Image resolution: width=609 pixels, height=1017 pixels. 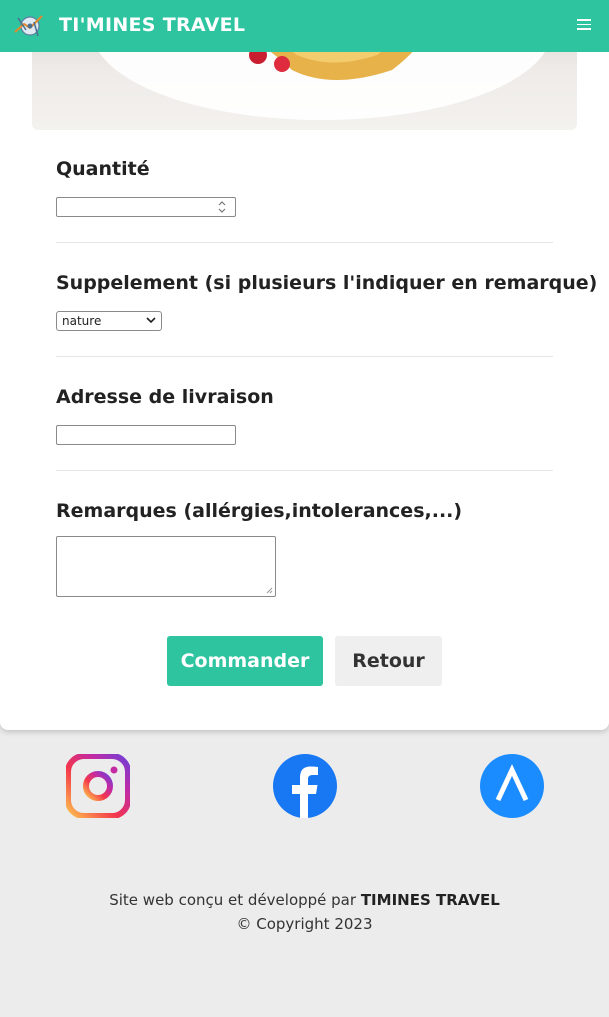 I want to click on linktree-icon, so click(x=512, y=786).